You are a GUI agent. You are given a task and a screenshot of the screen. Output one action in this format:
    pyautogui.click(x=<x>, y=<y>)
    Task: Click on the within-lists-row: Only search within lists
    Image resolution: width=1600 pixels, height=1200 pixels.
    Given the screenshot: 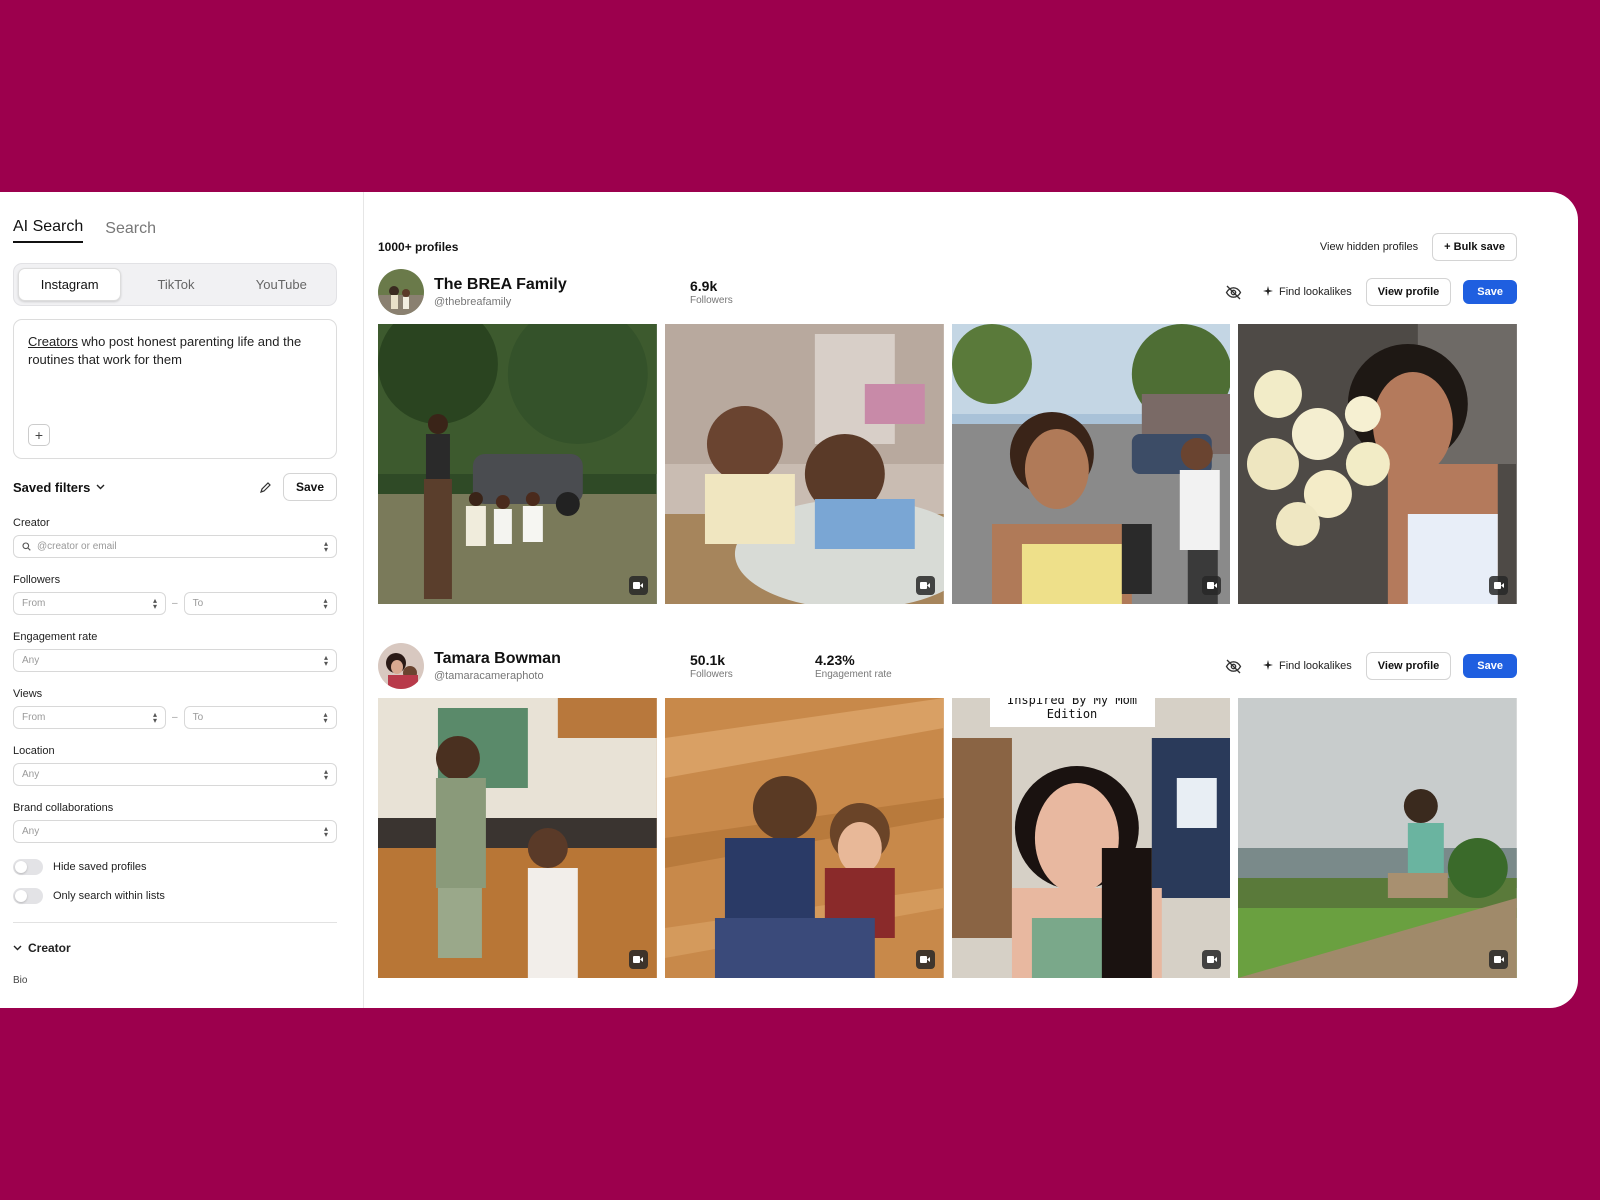 What is the action you would take?
    pyautogui.click(x=175, y=896)
    